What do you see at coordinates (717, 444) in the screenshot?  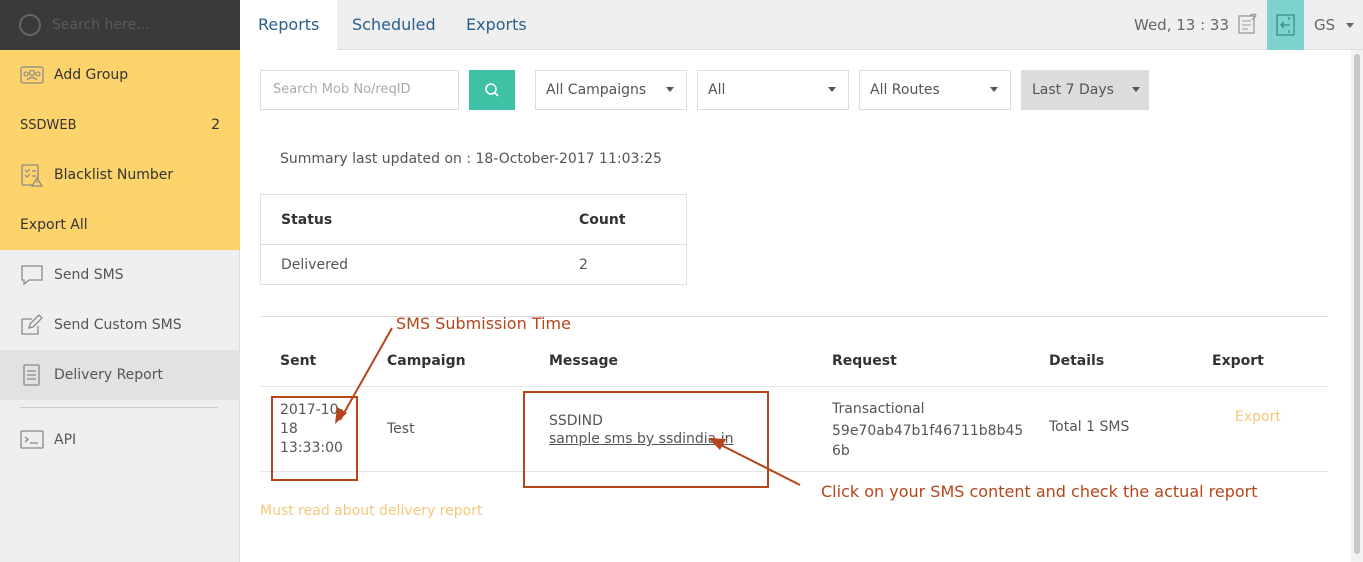 I see `arrow-head` at bounding box center [717, 444].